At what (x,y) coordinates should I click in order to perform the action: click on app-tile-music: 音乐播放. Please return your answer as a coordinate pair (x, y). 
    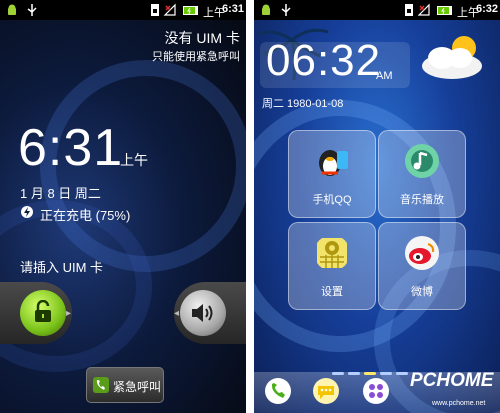
    Looking at the image, I should click on (422, 174).